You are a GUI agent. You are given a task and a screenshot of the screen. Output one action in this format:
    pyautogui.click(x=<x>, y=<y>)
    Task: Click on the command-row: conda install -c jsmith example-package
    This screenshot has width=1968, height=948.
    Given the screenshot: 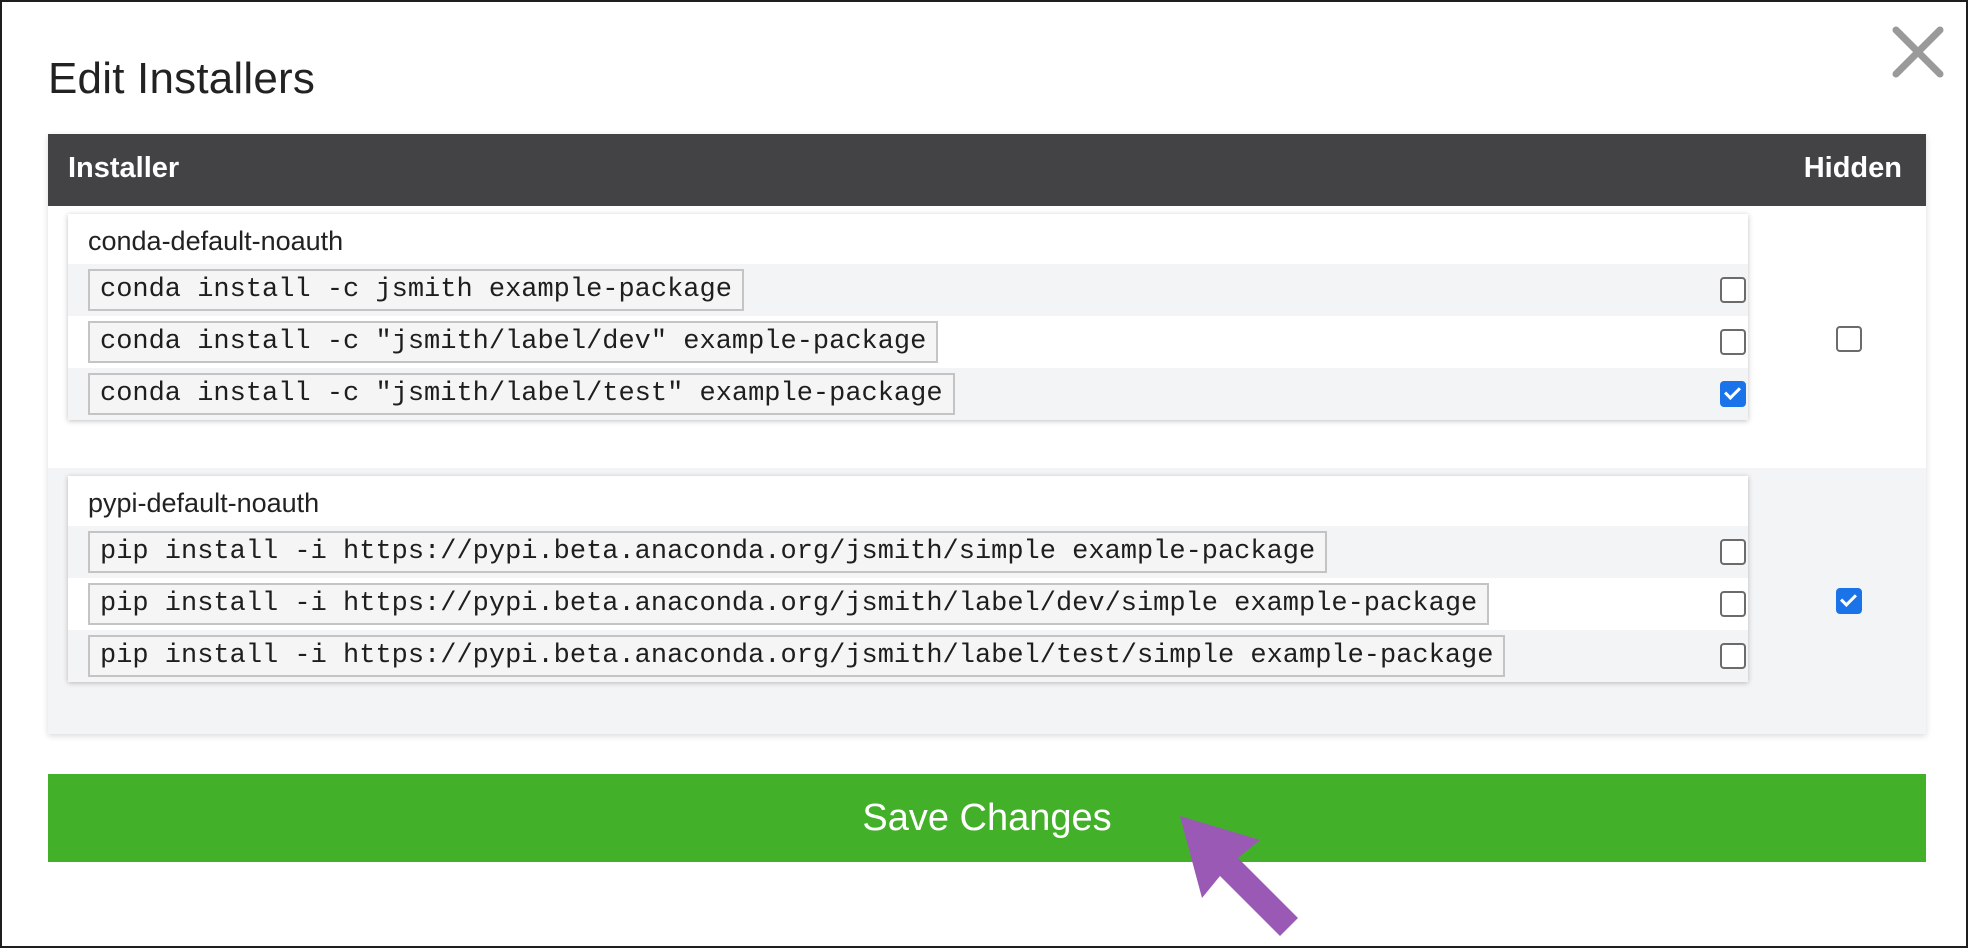 What is the action you would take?
    pyautogui.click(x=908, y=290)
    